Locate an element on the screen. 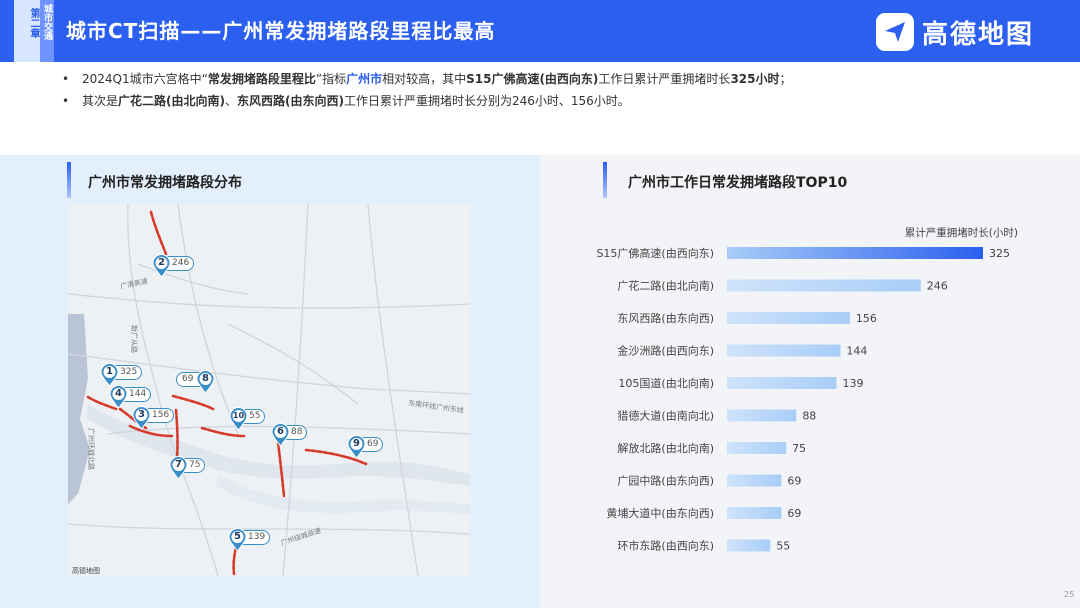 Image resolution: width=1080 pixels, height=608 pixels. bullet-text: 相对较高，其中 is located at coordinates (424, 79).